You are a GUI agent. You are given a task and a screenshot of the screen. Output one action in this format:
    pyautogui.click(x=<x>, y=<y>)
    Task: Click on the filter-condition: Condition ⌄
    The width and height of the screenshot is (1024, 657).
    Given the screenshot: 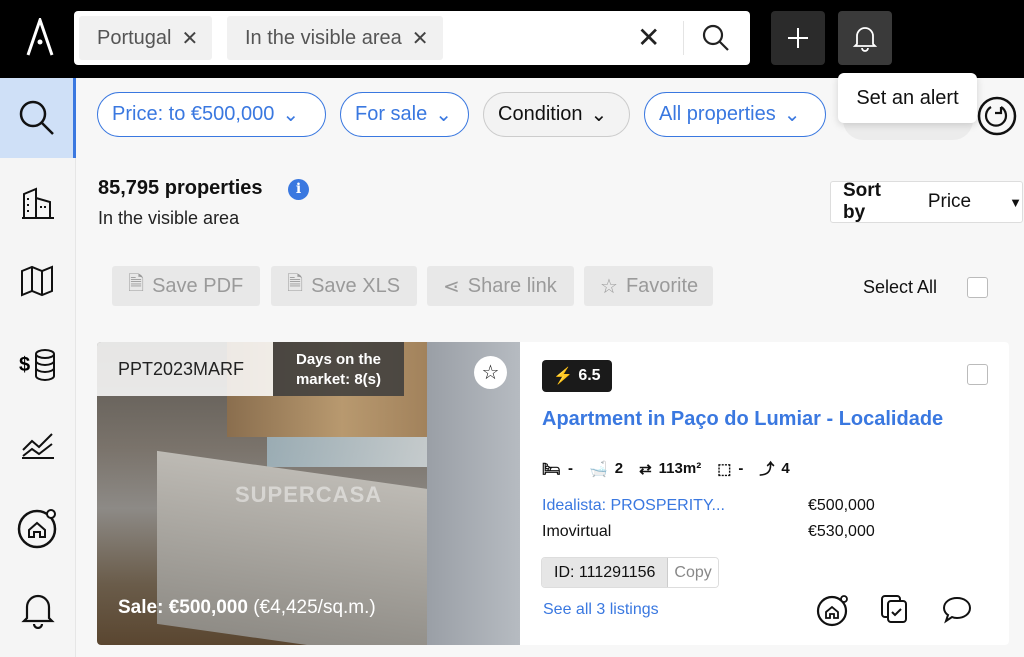 What is the action you would take?
    pyautogui.click(x=556, y=114)
    